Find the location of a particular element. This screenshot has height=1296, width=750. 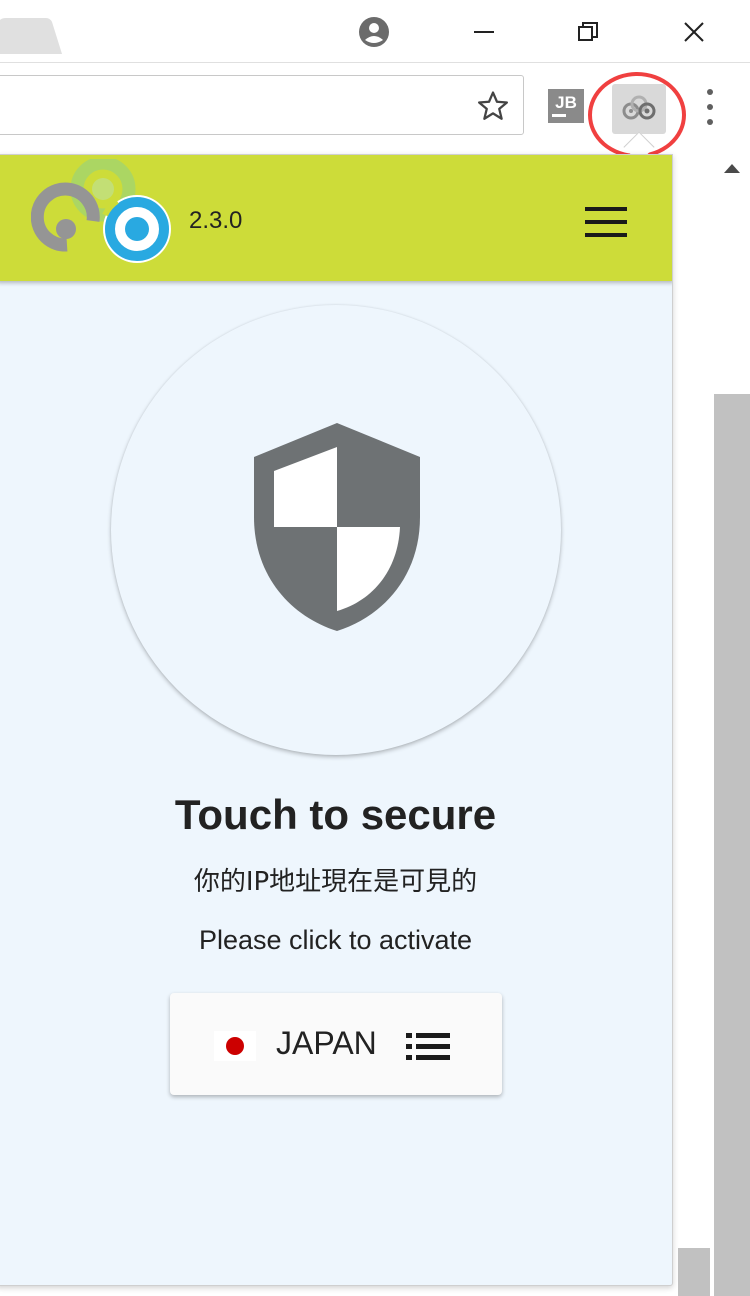

profile-icon is located at coordinates (374, 32).